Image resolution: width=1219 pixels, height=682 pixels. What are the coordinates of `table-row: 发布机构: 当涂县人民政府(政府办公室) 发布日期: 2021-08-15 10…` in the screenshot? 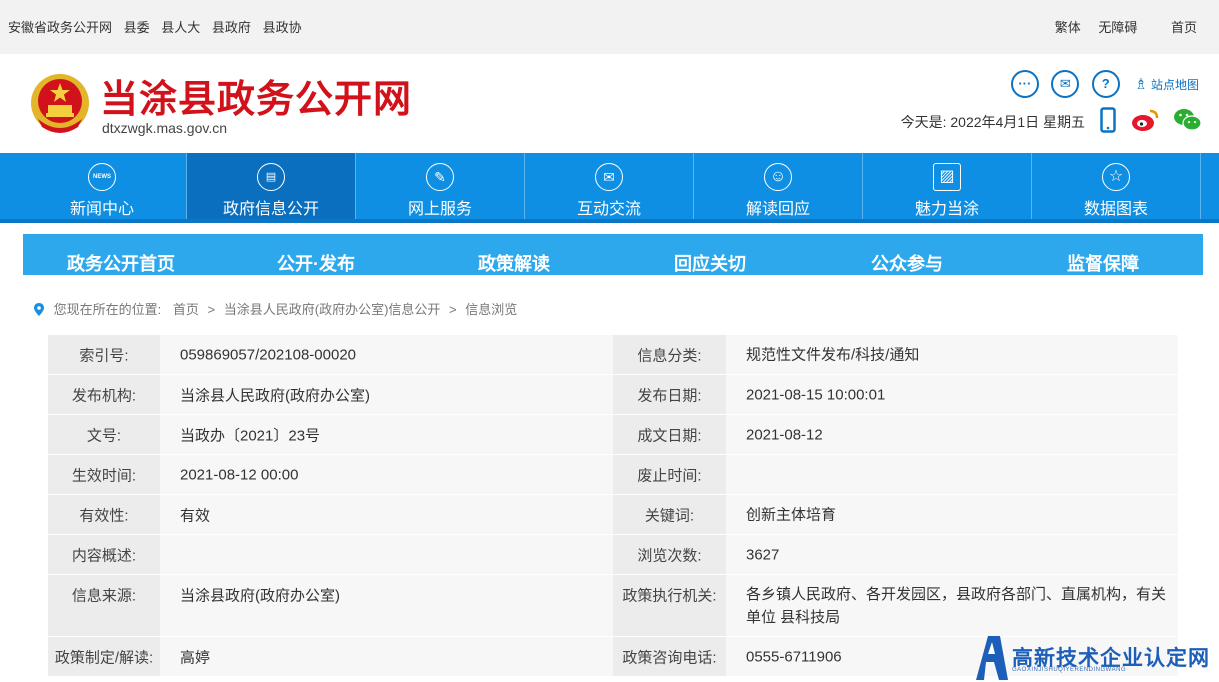 It's located at (613, 395).